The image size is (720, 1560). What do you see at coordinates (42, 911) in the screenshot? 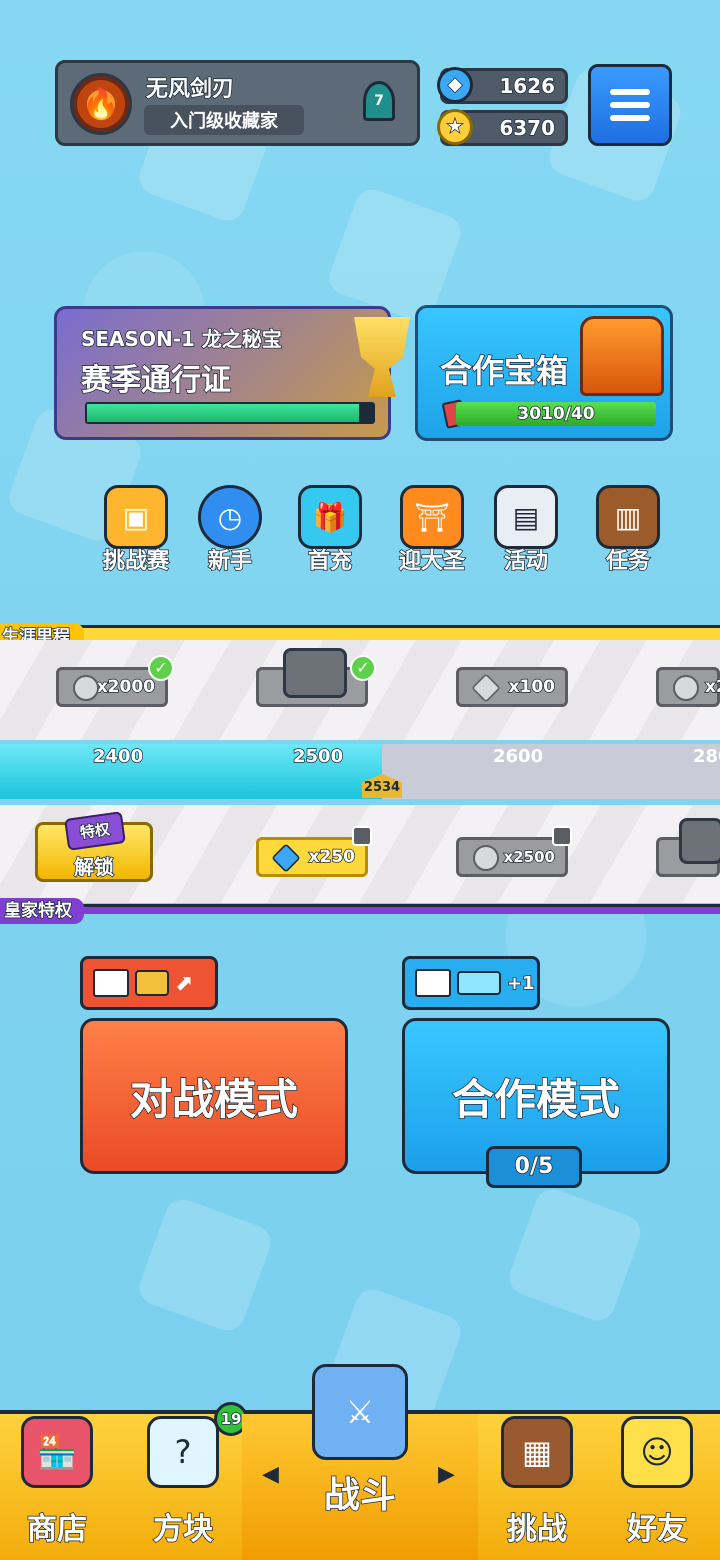
I see `royal-section-label: 皇家特权` at bounding box center [42, 911].